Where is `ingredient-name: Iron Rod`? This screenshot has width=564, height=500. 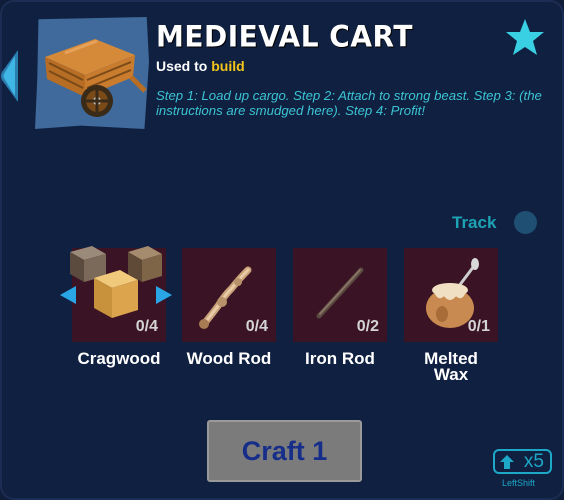
ingredient-name: Iron Rod is located at coordinates (340, 358).